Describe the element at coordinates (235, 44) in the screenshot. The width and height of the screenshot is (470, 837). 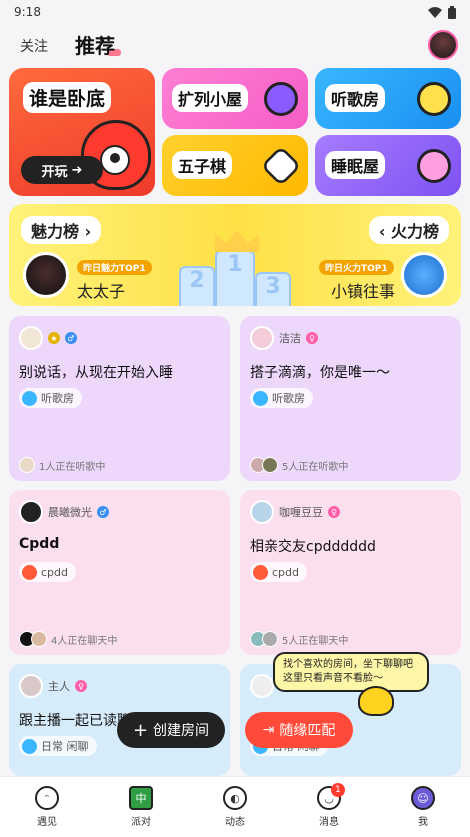
I see `top-header: 关注 推荐` at that location.